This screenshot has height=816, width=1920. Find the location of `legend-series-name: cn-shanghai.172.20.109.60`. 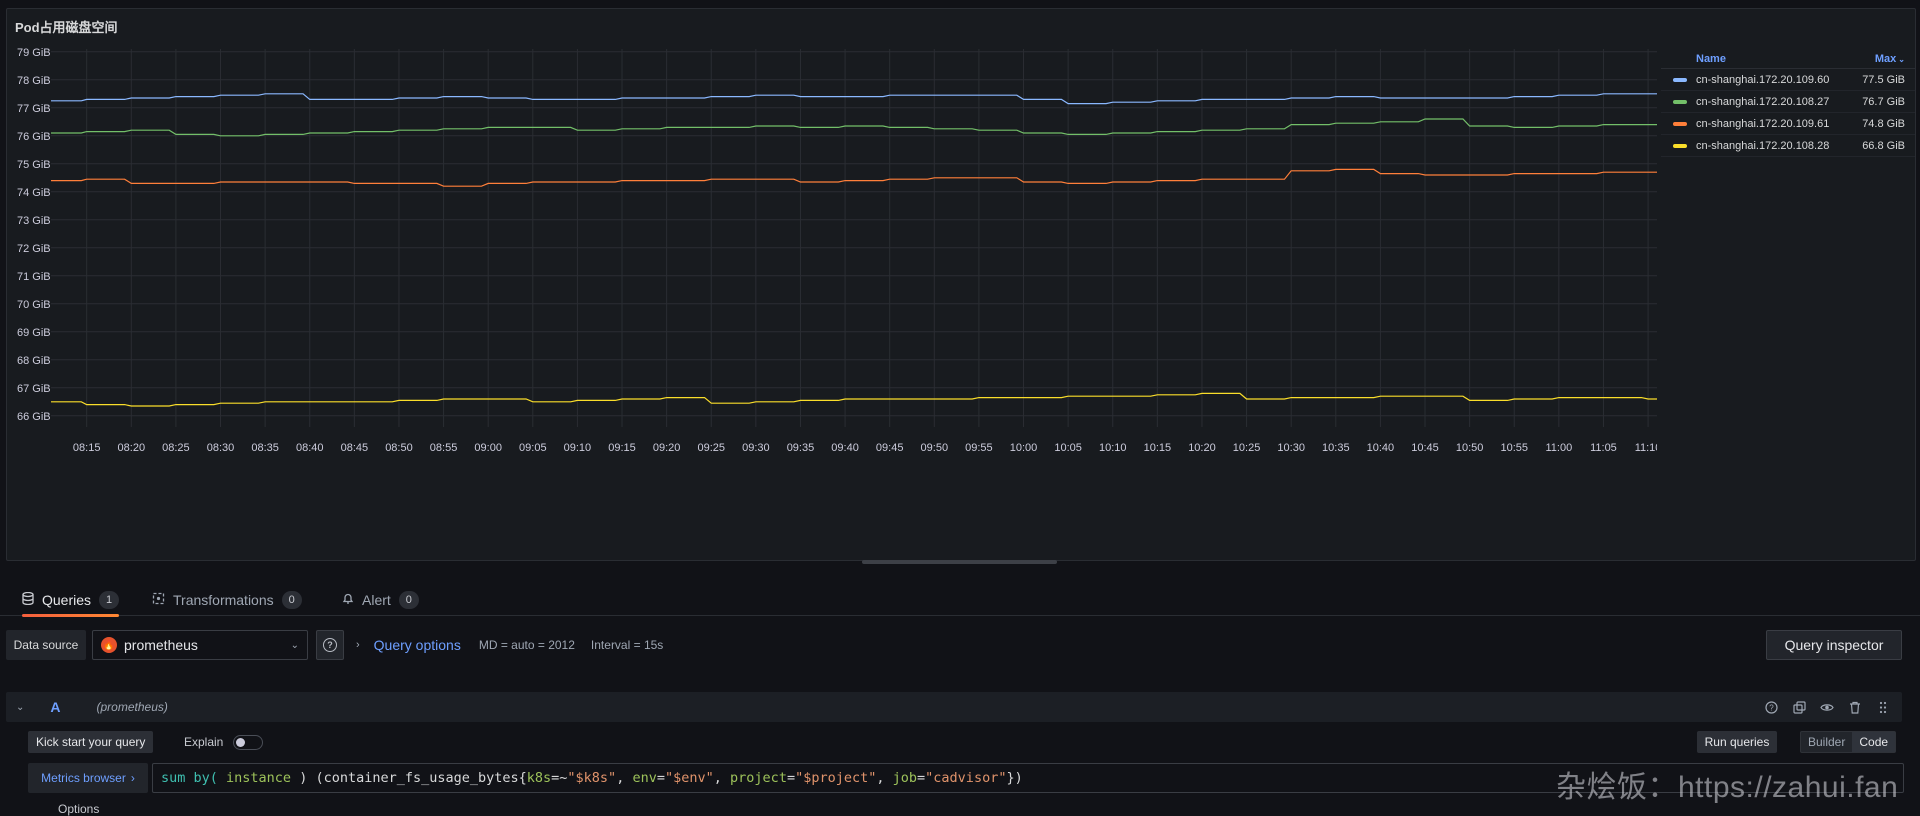

legend-series-name: cn-shanghai.172.20.109.60 is located at coordinates (1779, 80).